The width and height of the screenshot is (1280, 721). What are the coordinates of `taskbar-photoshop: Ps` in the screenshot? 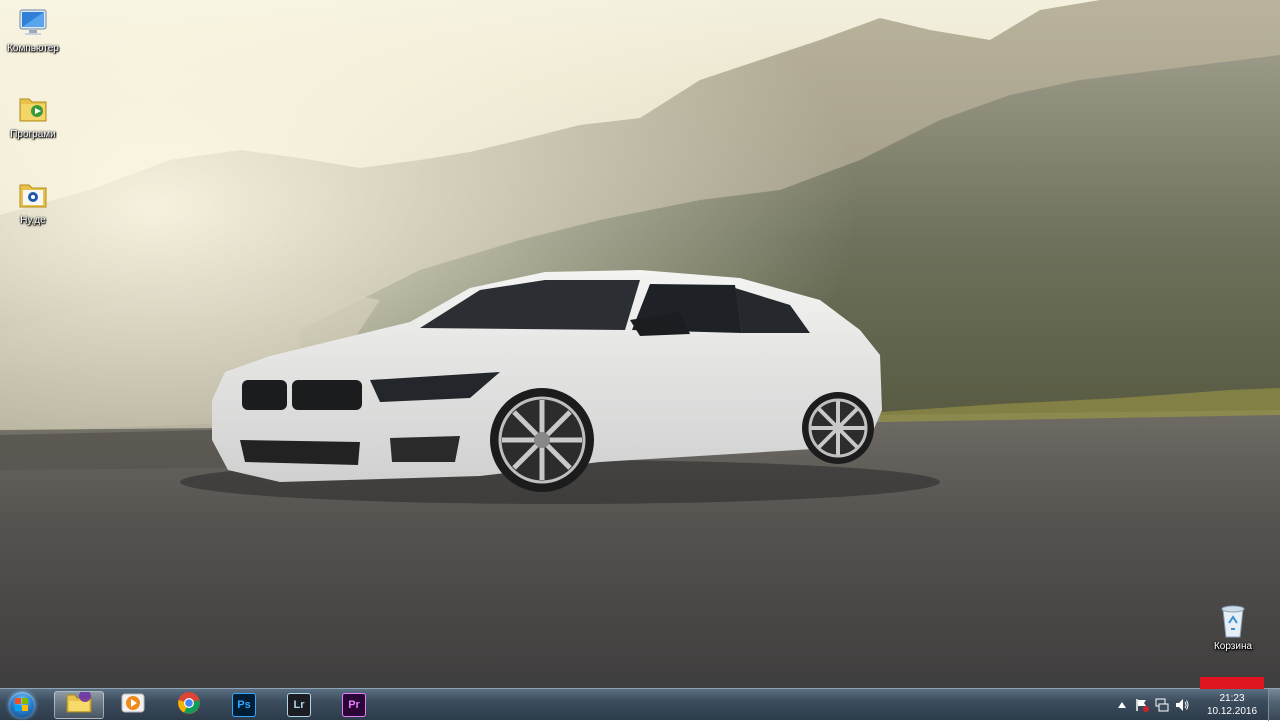 It's located at (244, 705).